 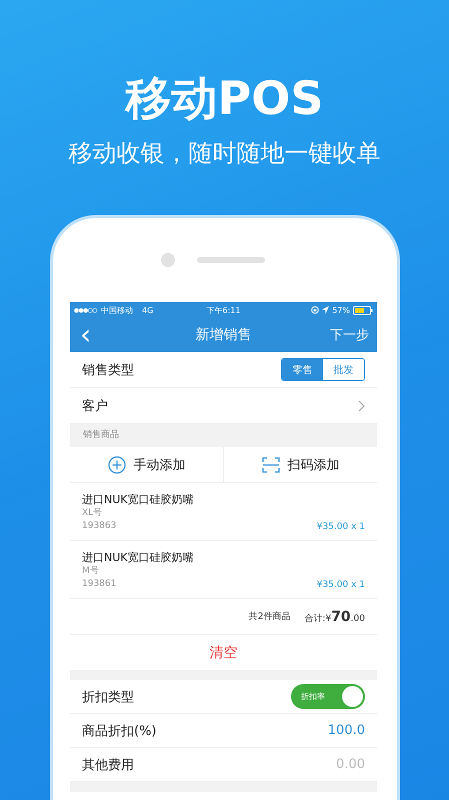 What do you see at coordinates (223, 335) in the screenshot?
I see `page-title: 新增销售` at bounding box center [223, 335].